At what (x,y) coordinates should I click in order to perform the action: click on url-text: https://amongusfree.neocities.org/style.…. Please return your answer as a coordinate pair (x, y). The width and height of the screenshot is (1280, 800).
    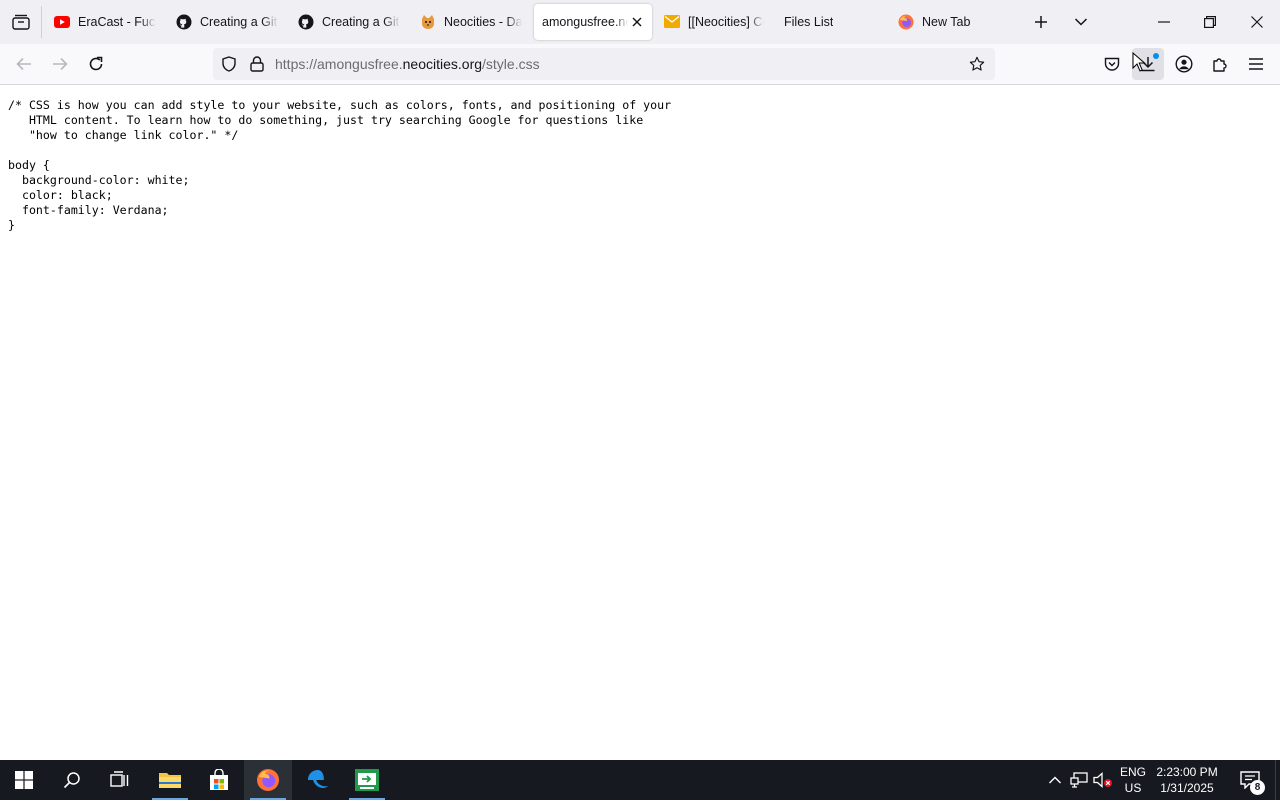
    Looking at the image, I should click on (407, 64).